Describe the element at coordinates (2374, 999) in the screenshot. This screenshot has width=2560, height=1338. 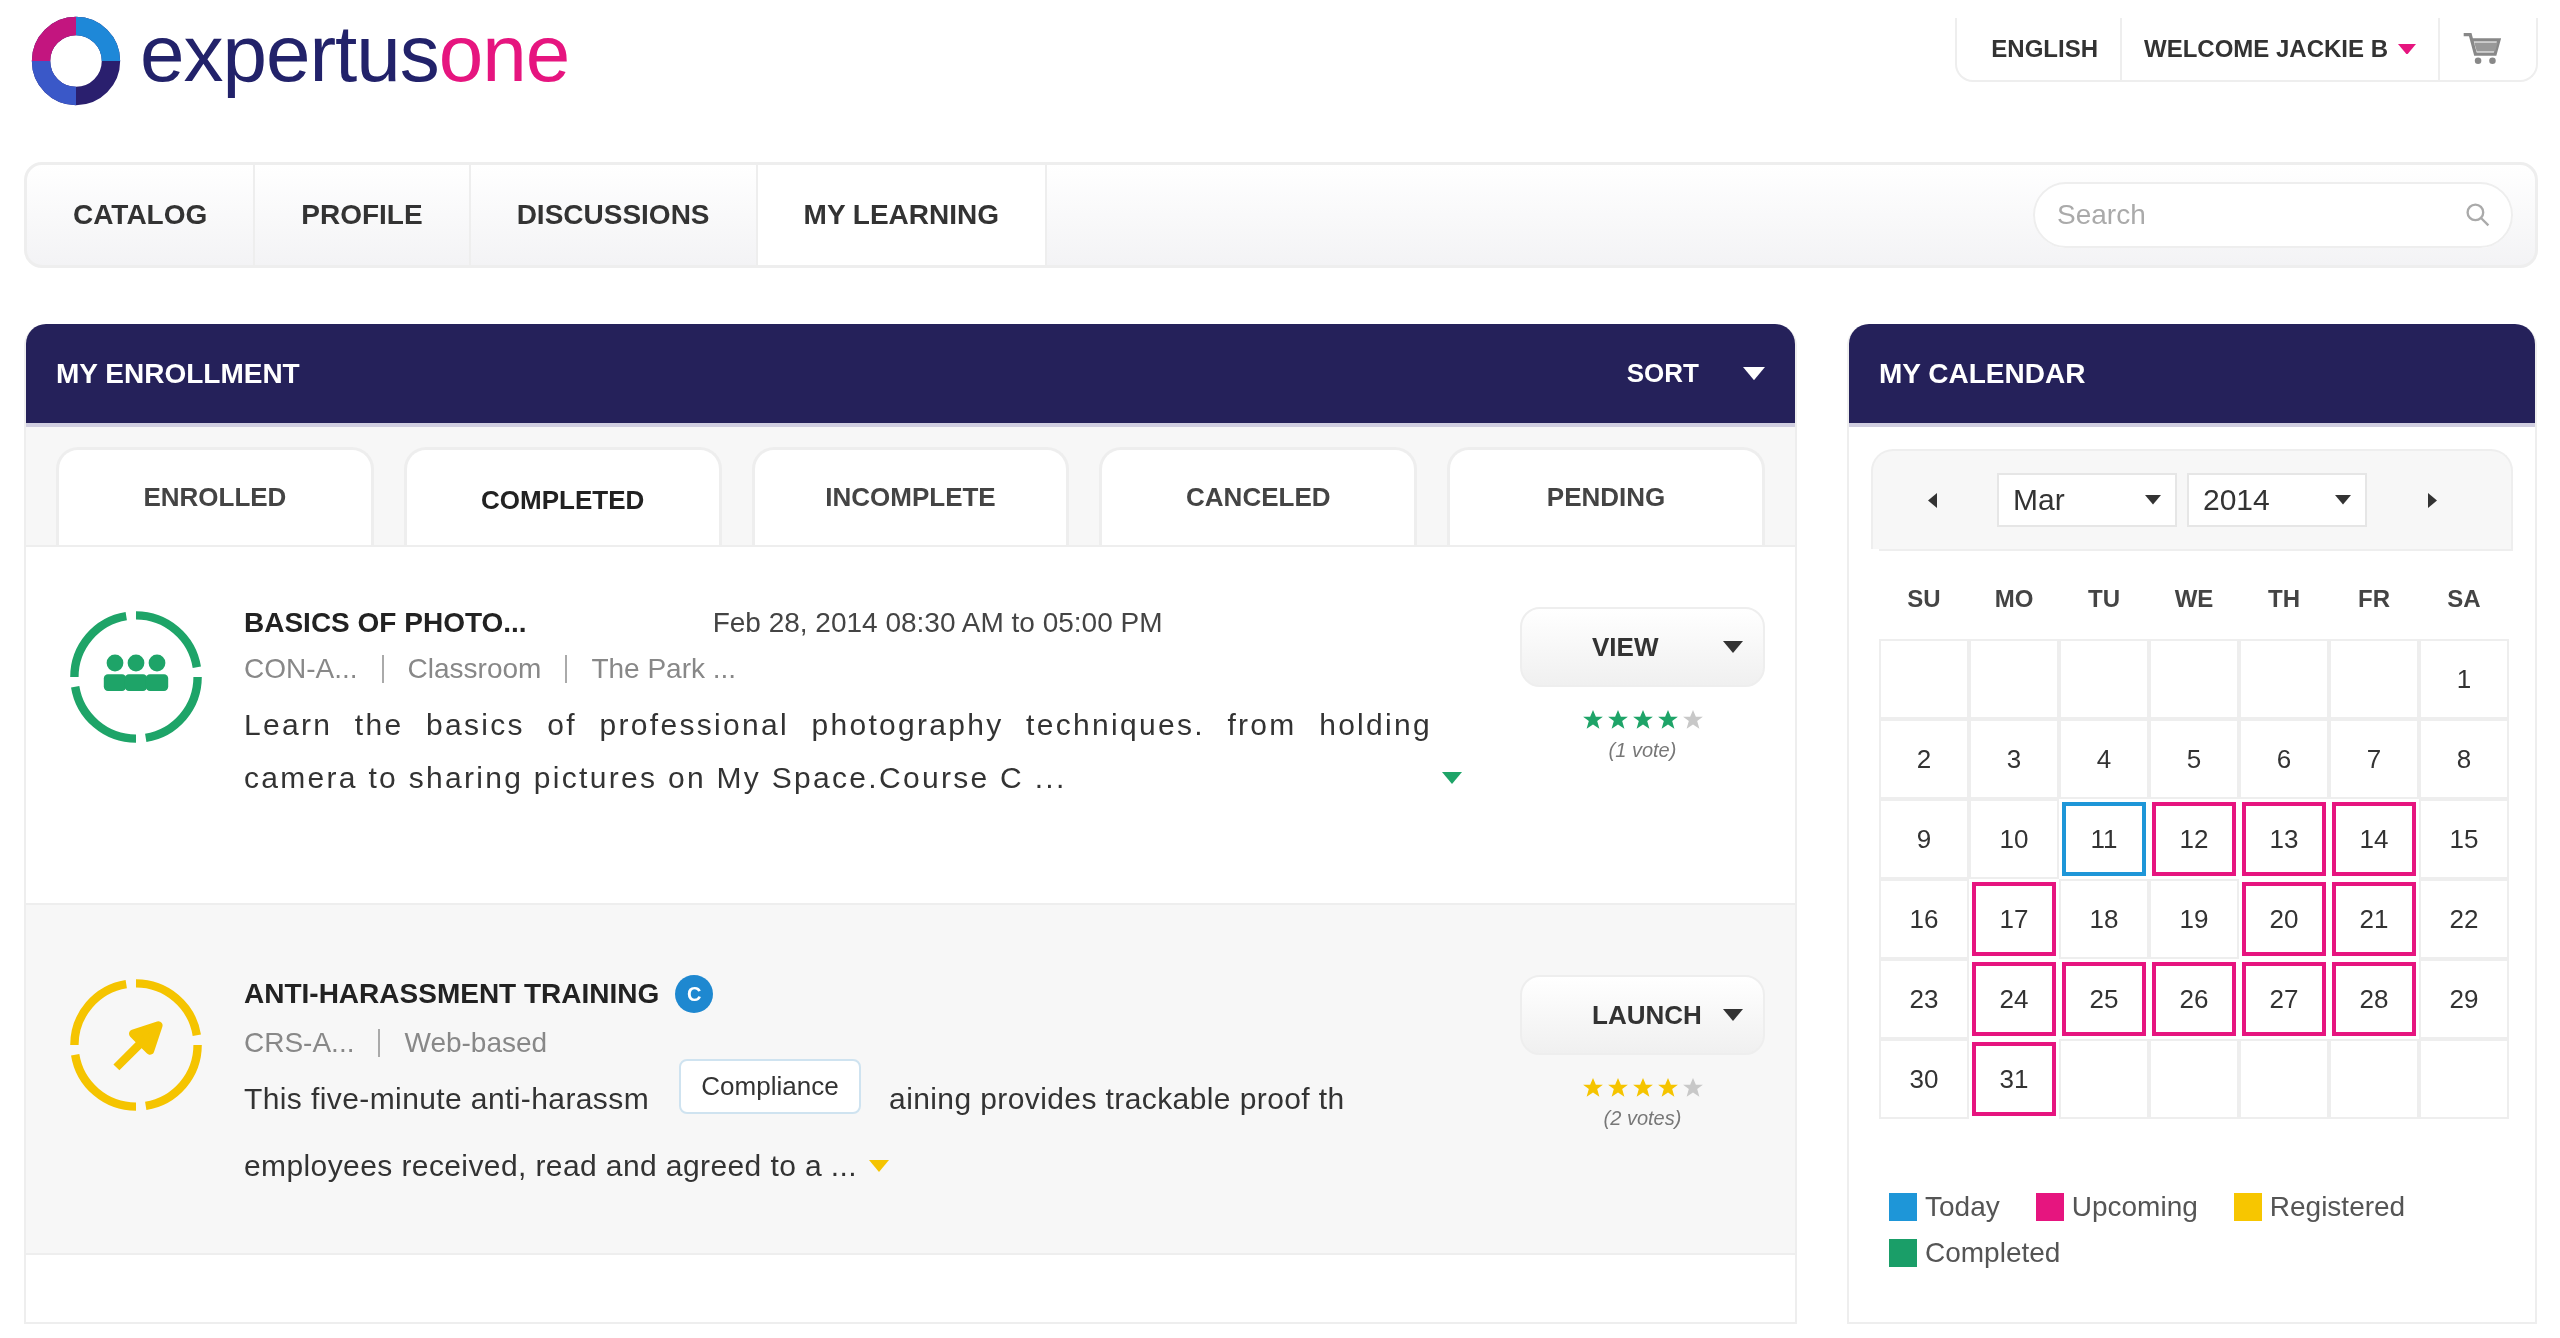
I see `calendar-day: 28` at that location.